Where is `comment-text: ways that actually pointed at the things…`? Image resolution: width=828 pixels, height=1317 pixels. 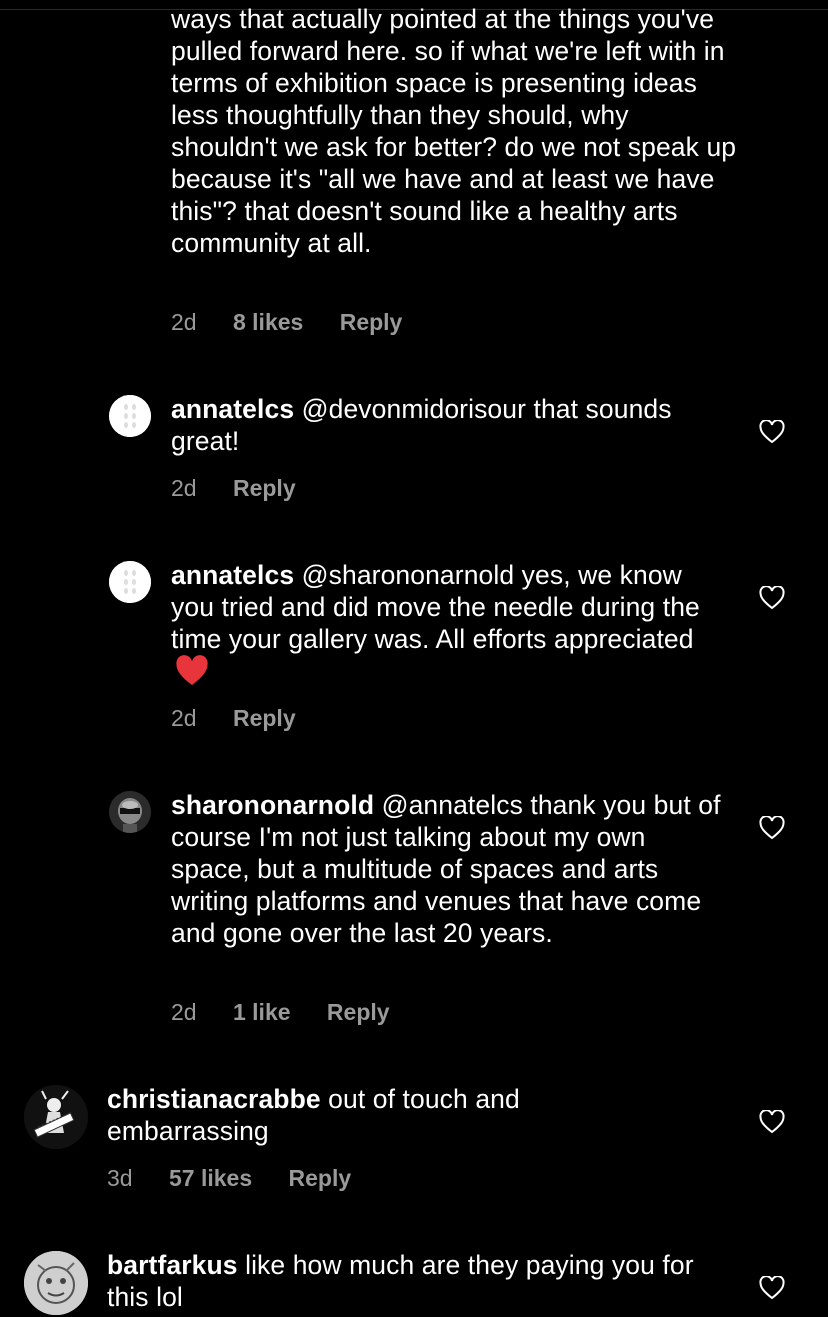
comment-text: ways that actually pointed at the things… is located at coordinates (456, 131).